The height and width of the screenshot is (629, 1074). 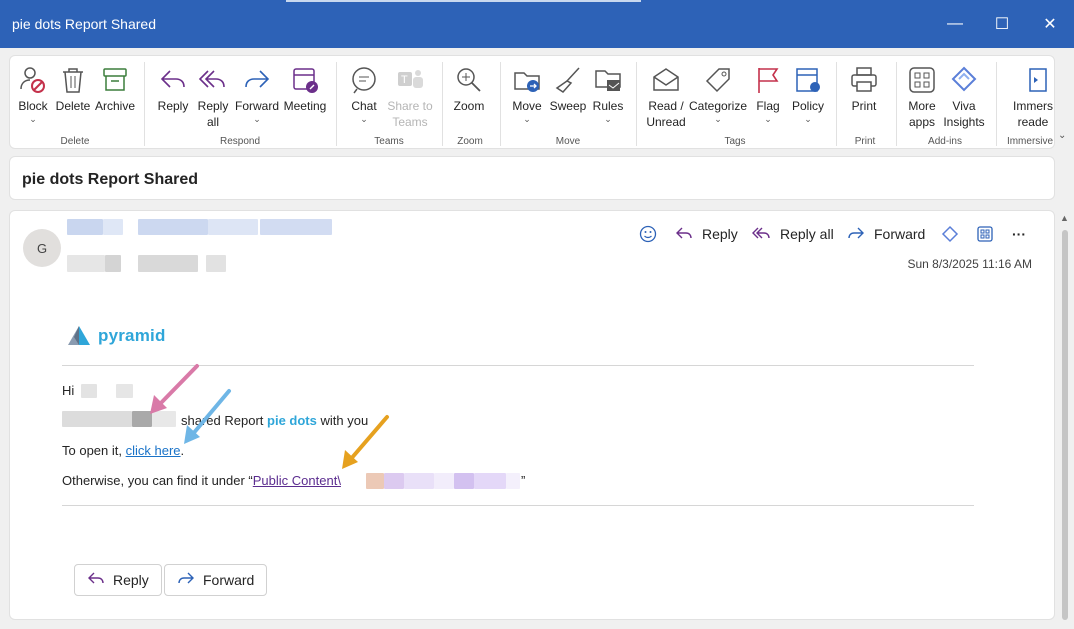 I want to click on apps-action-button, so click(x=985, y=234).